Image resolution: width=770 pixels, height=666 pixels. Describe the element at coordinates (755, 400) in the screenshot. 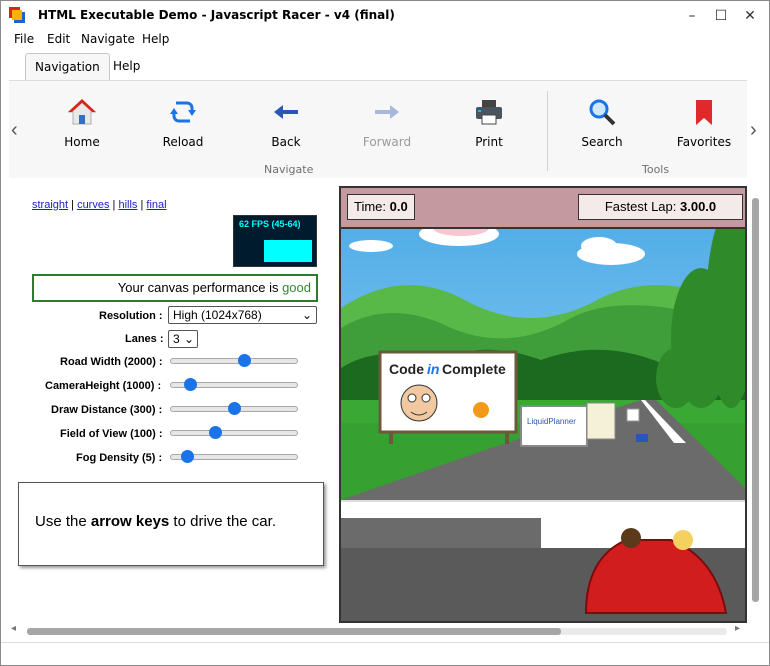

I see `vertical-scroll-thumb` at that location.